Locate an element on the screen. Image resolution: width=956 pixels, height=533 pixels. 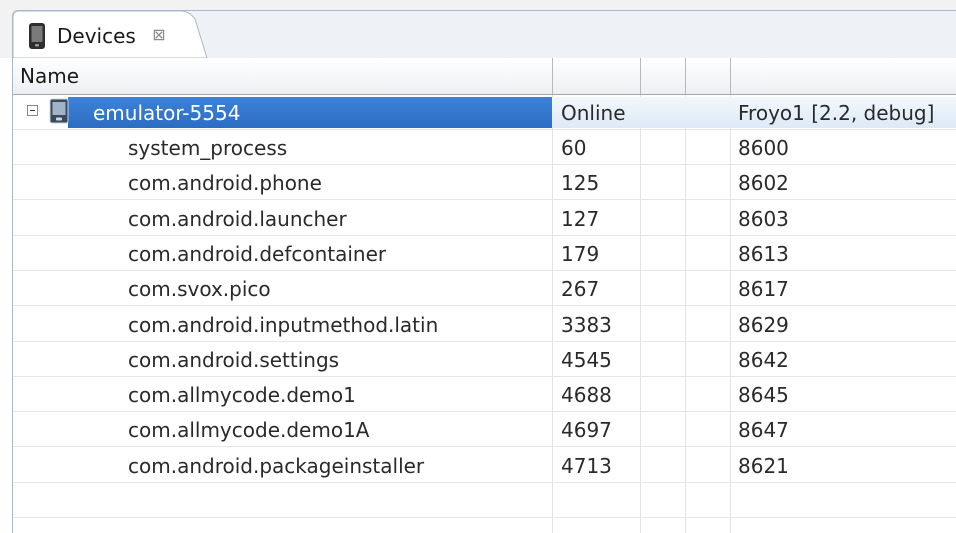
process-row: com.allmycode.demo1A 4697 8647 is located at coordinates (484, 429).